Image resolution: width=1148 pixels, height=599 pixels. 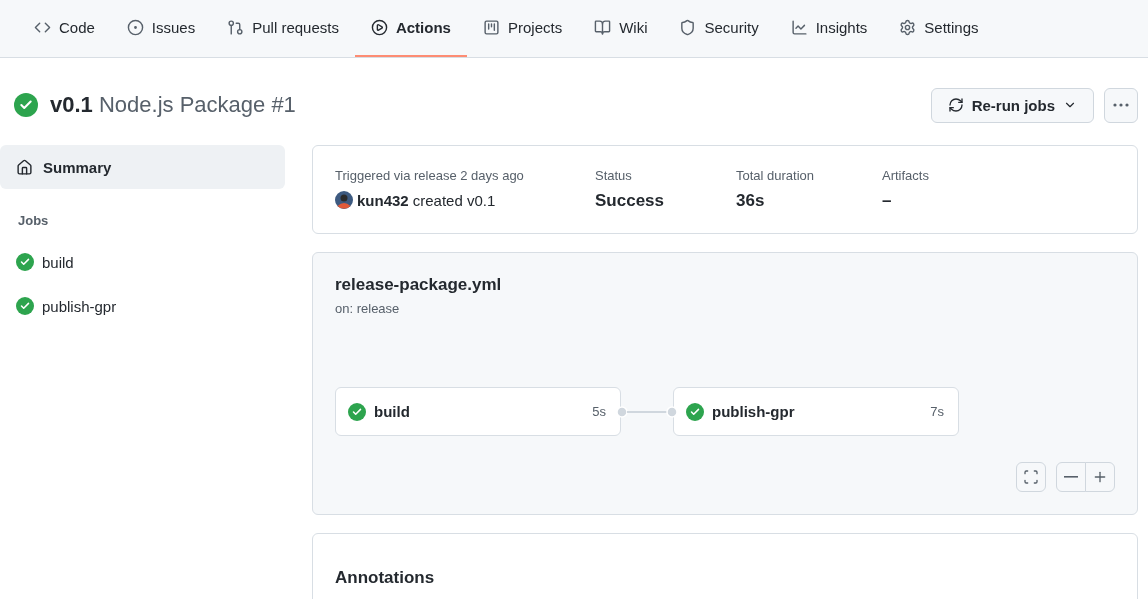 What do you see at coordinates (142, 167) in the screenshot?
I see `summary-link: Summary` at bounding box center [142, 167].